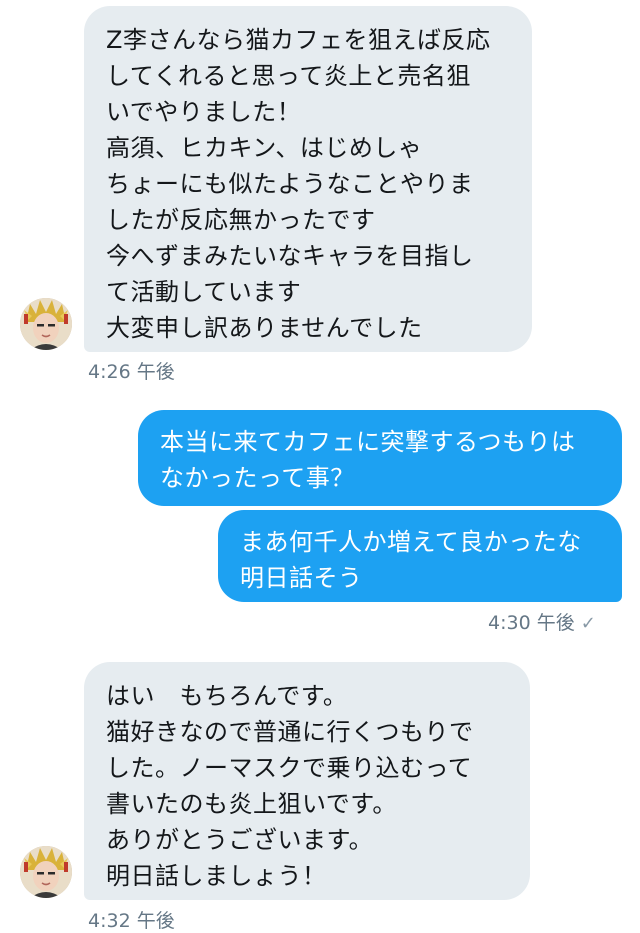  Describe the element at coordinates (290, 732) in the screenshot. I see `message-text-line: 猫好きなので普通に行くつもりで` at that location.